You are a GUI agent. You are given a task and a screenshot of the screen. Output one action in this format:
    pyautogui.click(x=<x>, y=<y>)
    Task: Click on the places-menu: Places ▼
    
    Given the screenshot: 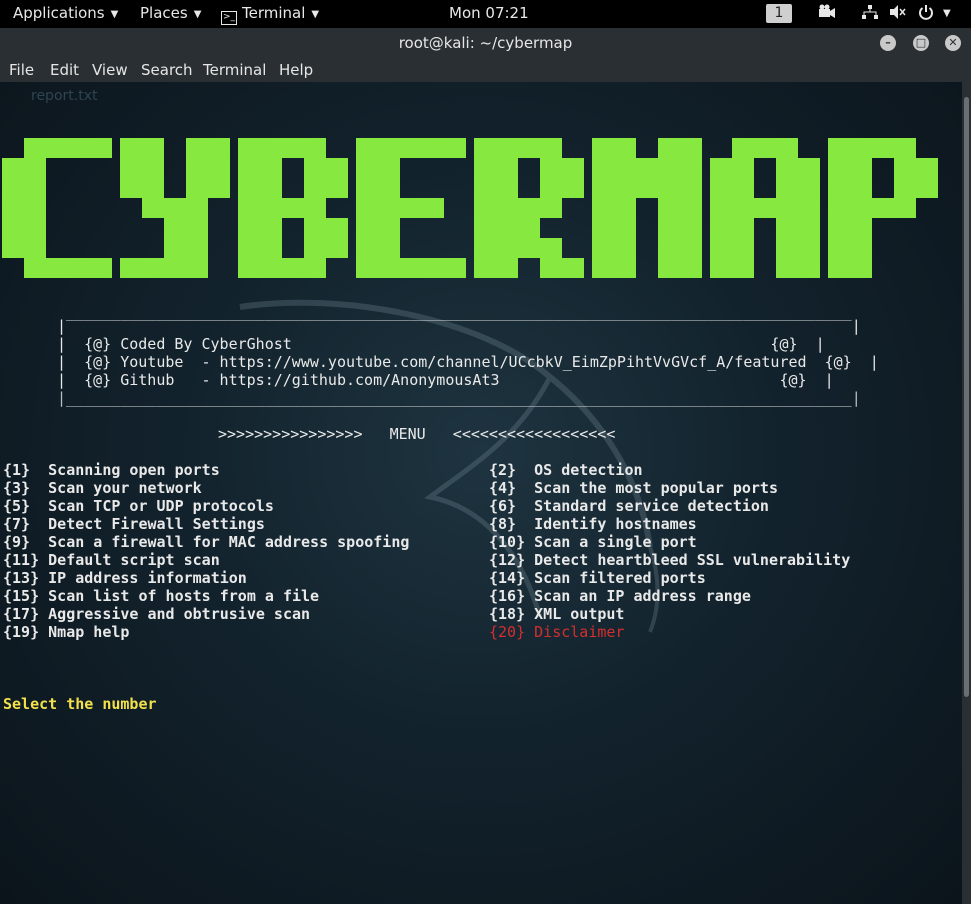 What is the action you would take?
    pyautogui.click(x=170, y=13)
    